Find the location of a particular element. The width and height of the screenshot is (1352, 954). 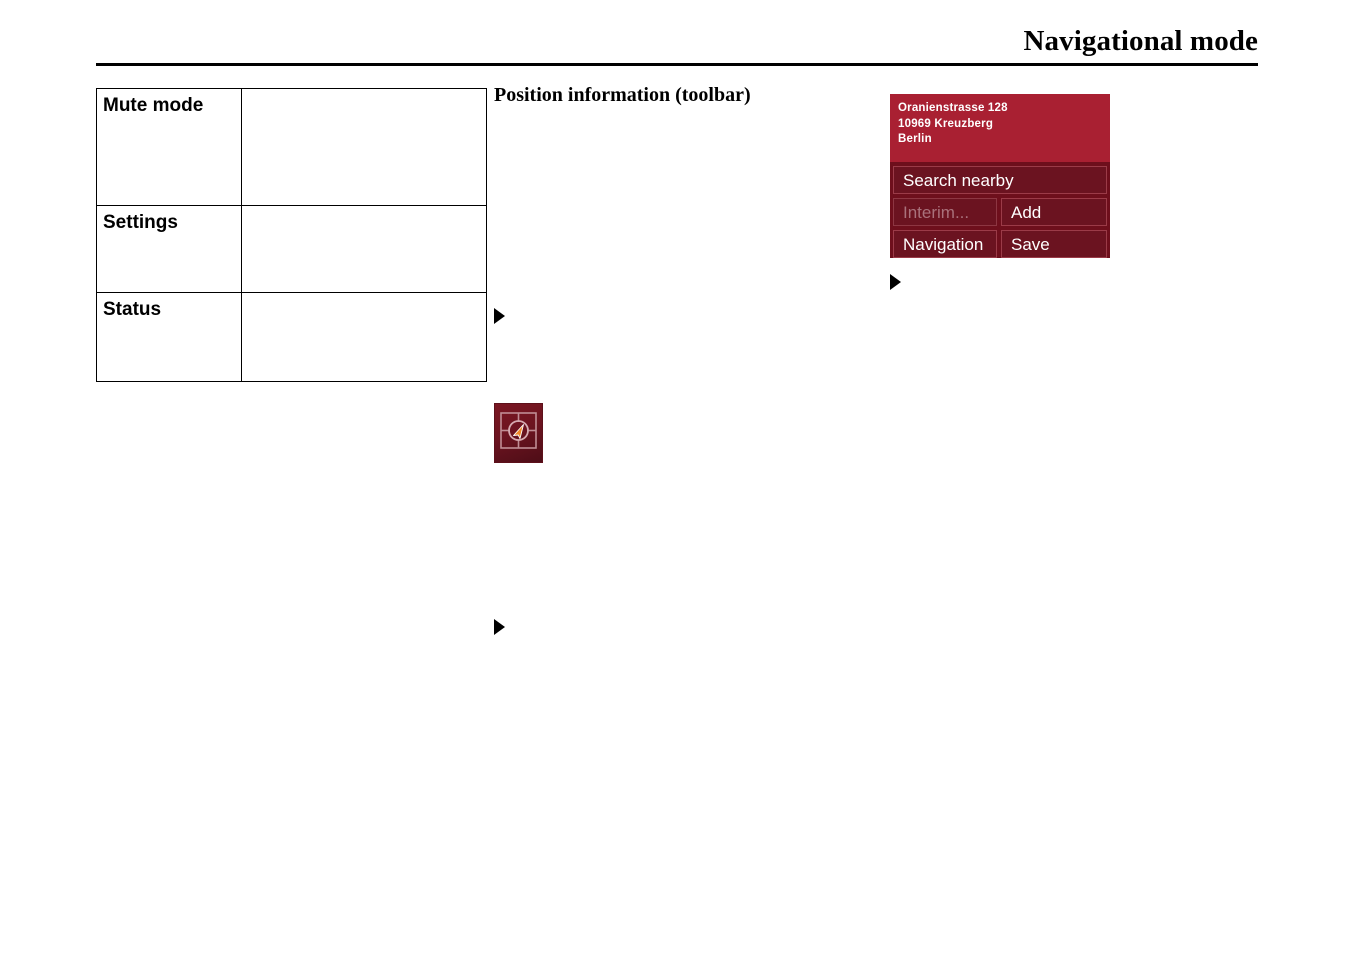

address-line-region: Berlin is located at coordinates (915, 139).